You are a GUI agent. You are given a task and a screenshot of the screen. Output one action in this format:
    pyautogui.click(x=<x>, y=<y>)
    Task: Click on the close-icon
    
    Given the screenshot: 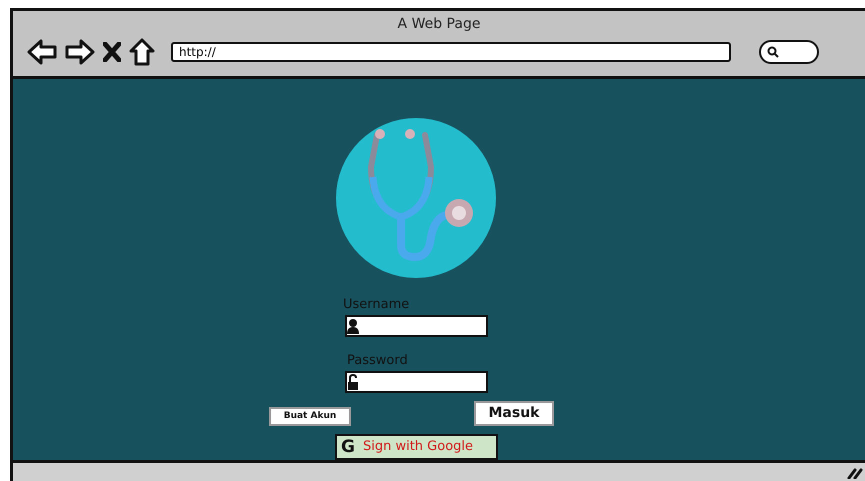 What is the action you would take?
    pyautogui.click(x=112, y=52)
    